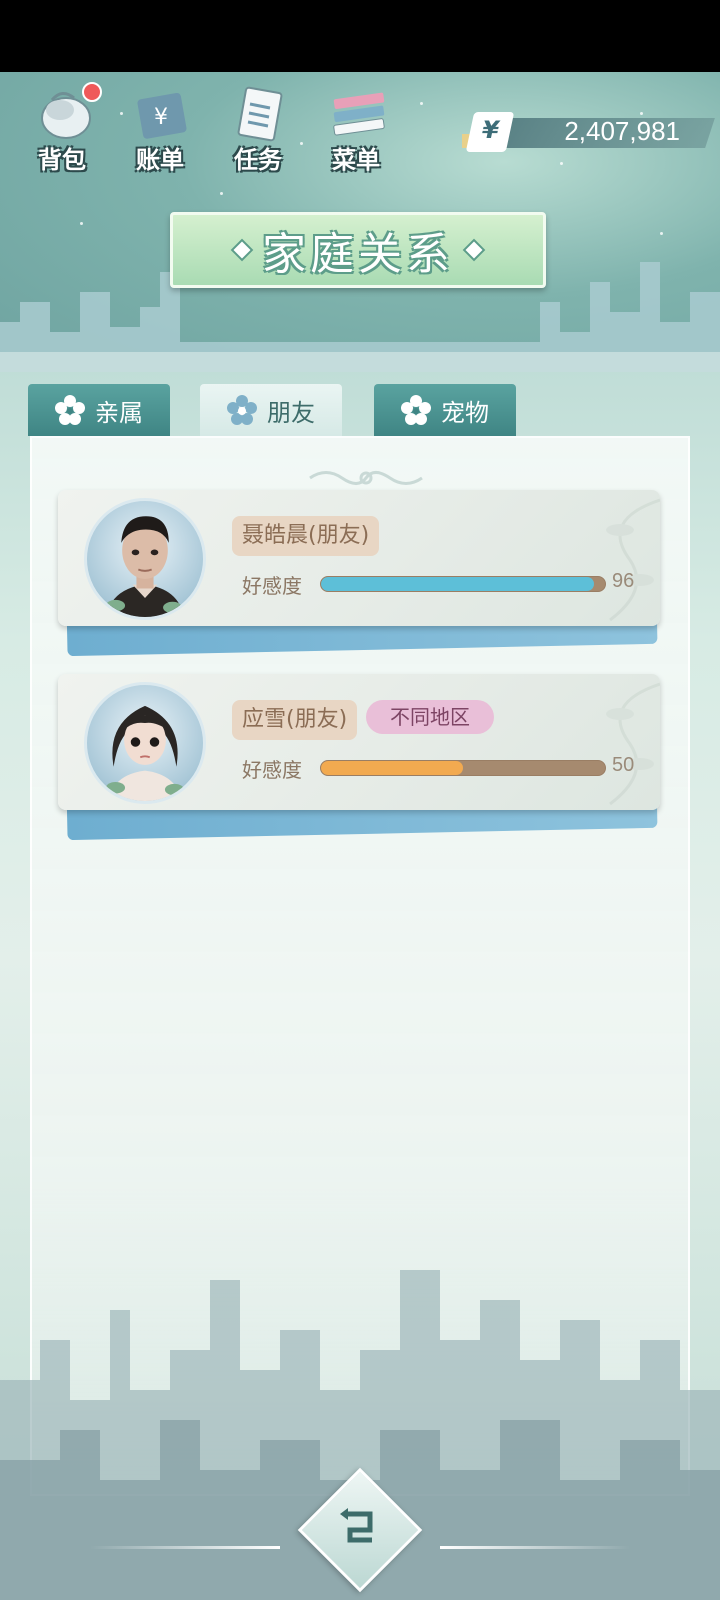  What do you see at coordinates (359, 114) in the screenshot?
I see `menu-icon` at bounding box center [359, 114].